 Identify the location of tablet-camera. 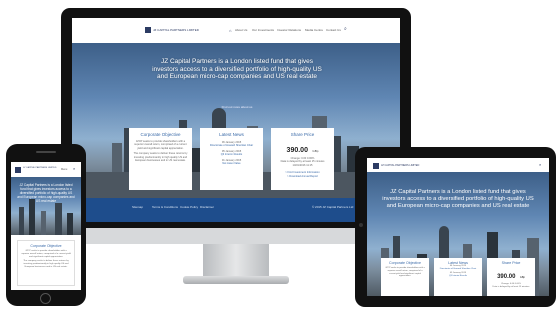
(361, 225).